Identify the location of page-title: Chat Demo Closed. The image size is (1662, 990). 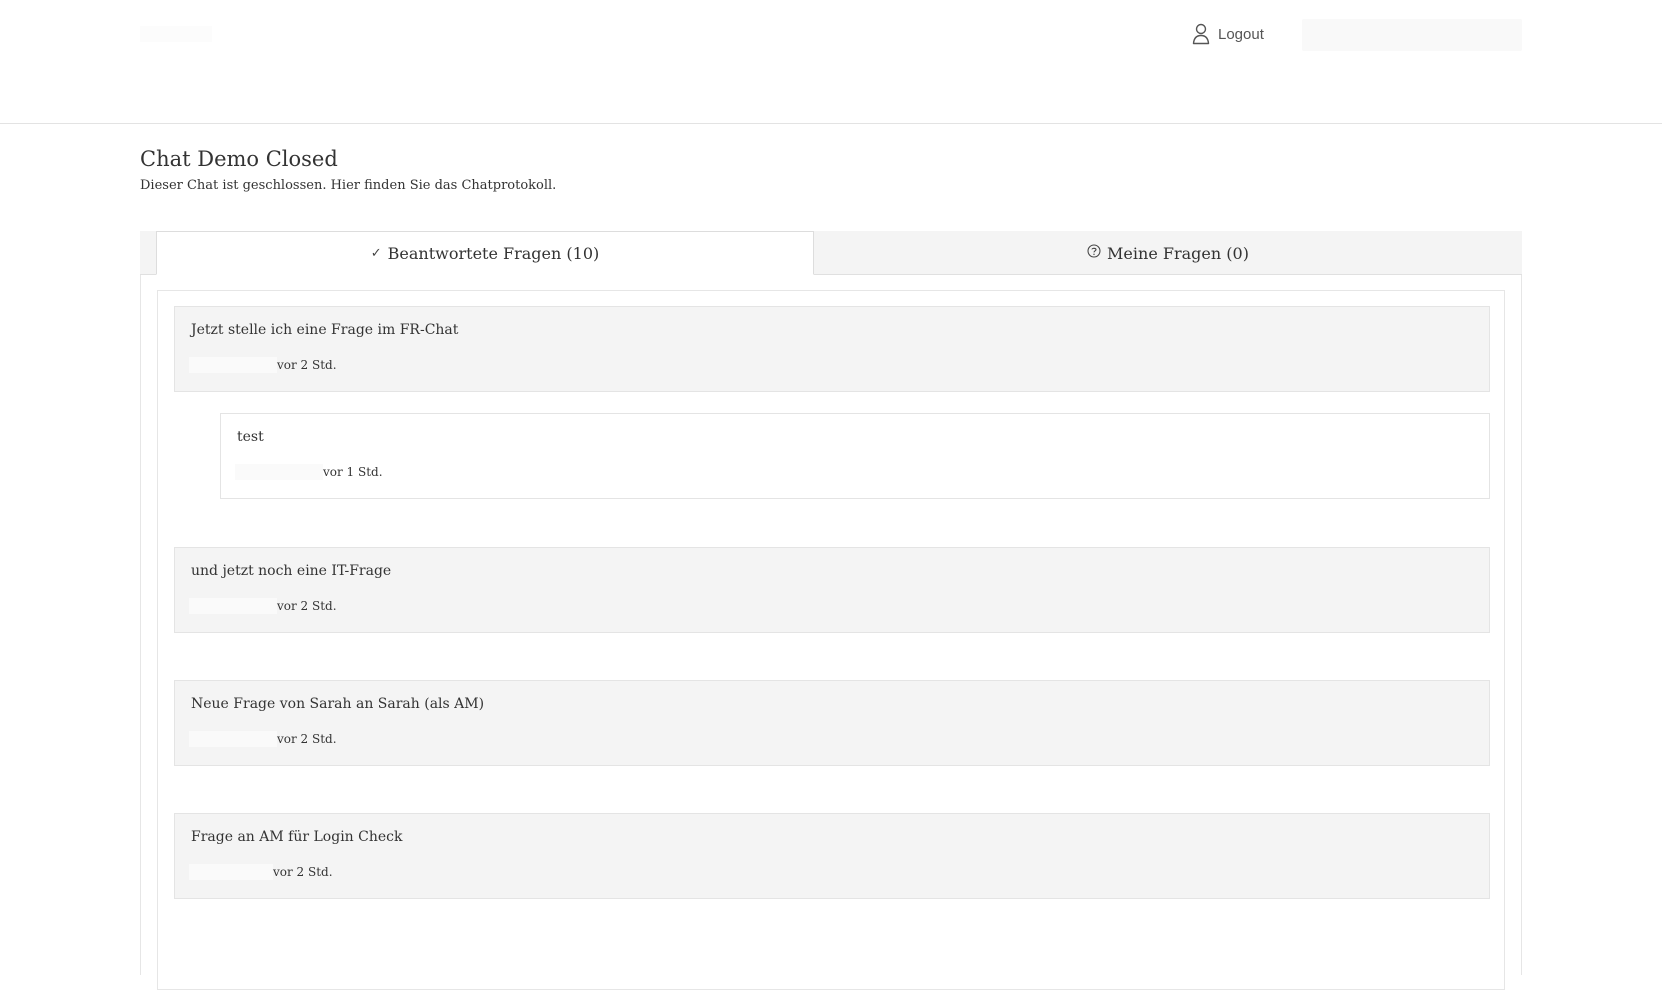
(239, 159).